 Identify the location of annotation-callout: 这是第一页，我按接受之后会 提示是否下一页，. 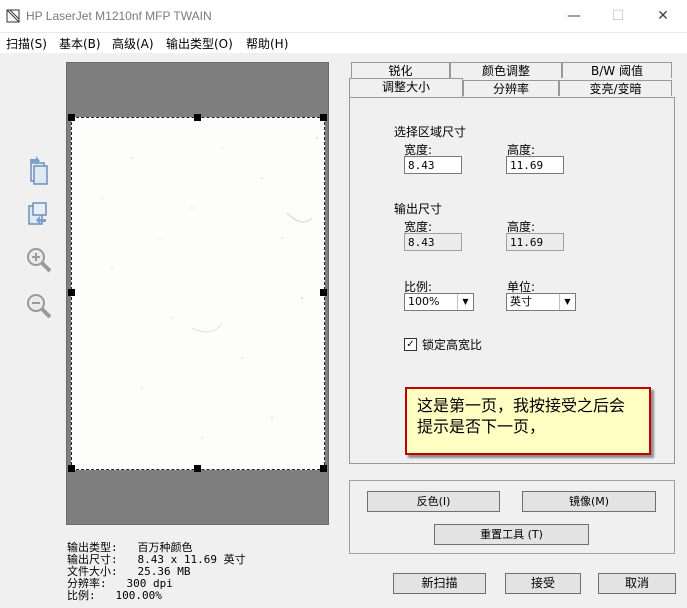
(528, 421).